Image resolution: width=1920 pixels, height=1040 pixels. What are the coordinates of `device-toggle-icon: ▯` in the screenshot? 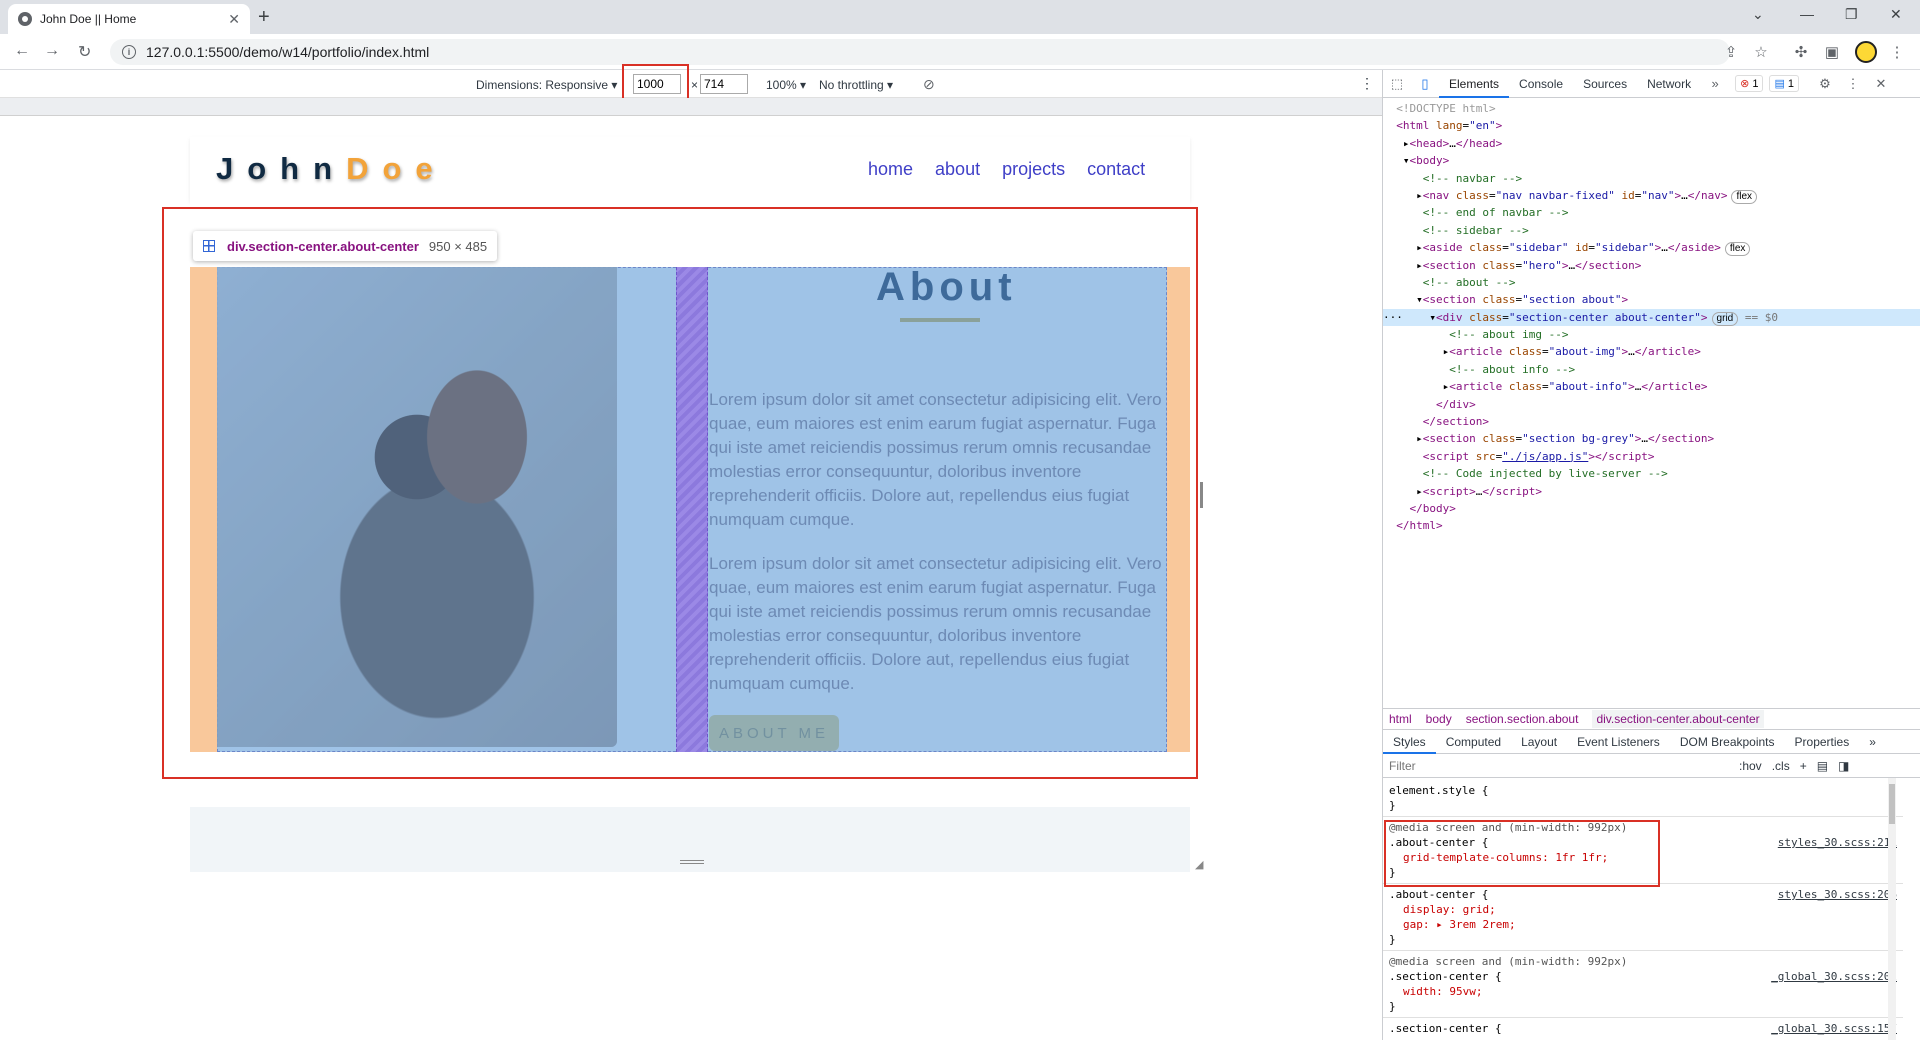 It's located at (1425, 84).